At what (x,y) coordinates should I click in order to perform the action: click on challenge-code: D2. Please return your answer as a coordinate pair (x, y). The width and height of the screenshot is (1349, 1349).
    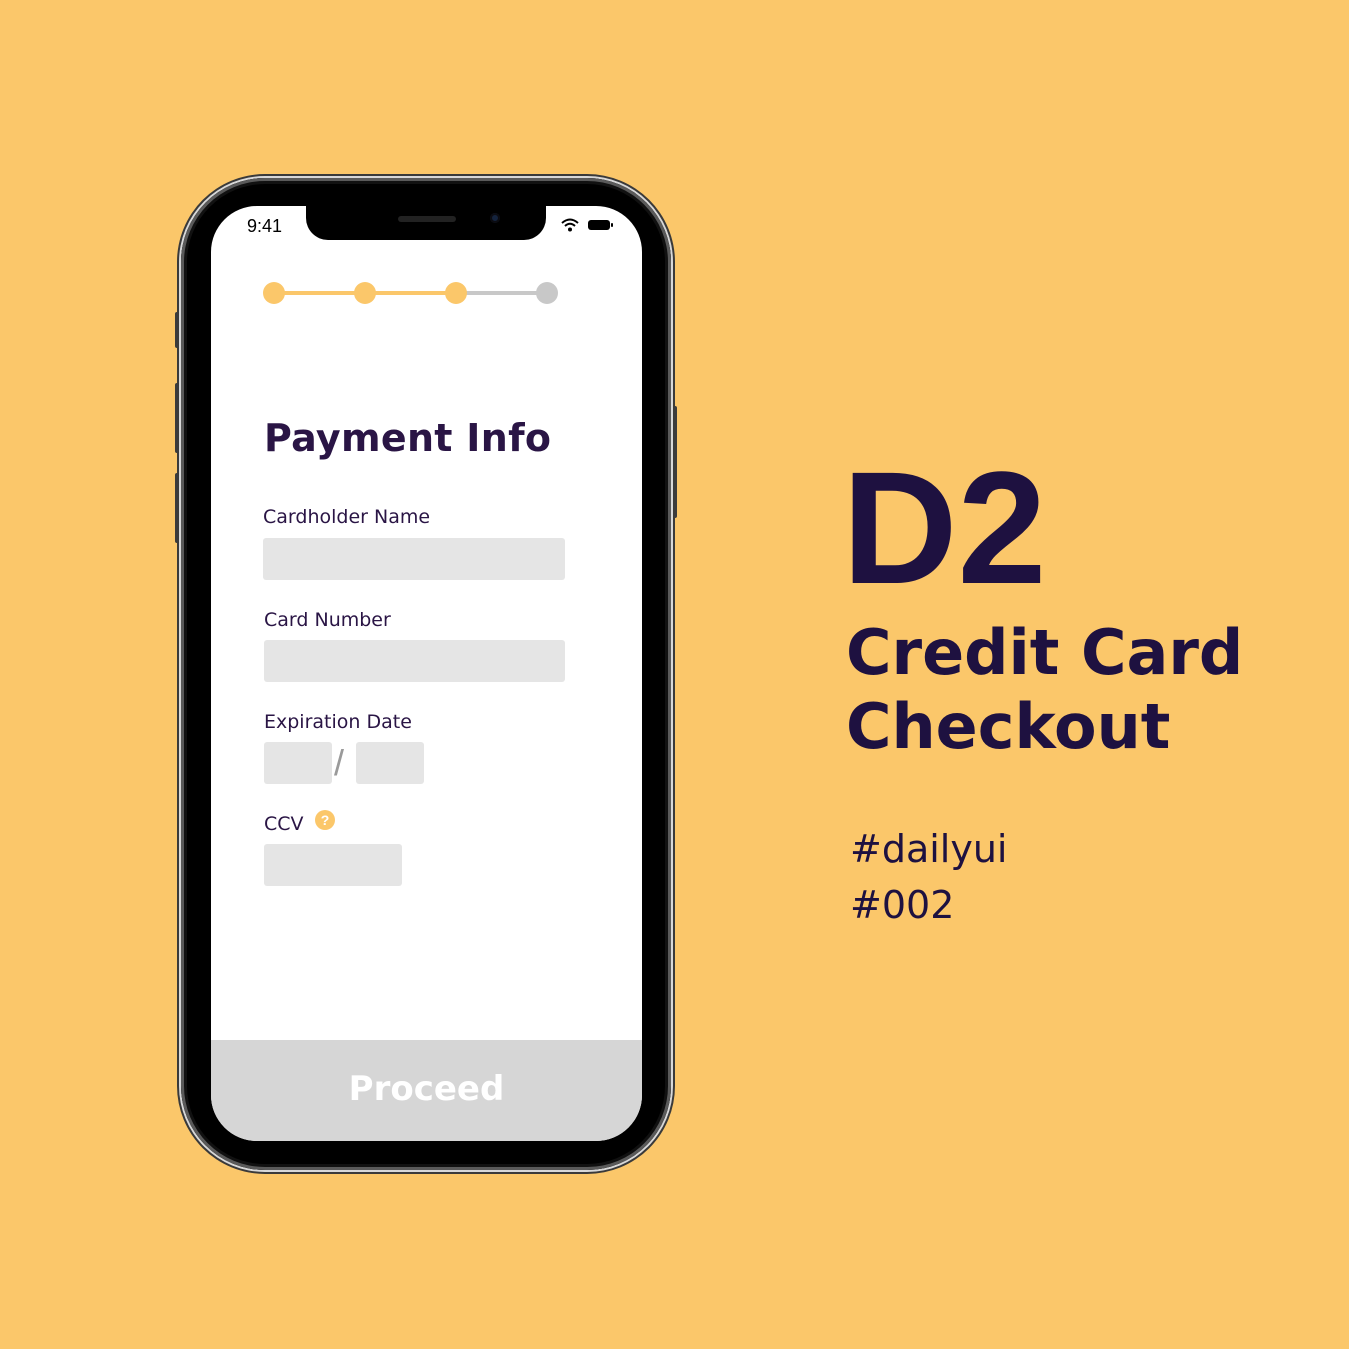
    Looking at the image, I should click on (944, 527).